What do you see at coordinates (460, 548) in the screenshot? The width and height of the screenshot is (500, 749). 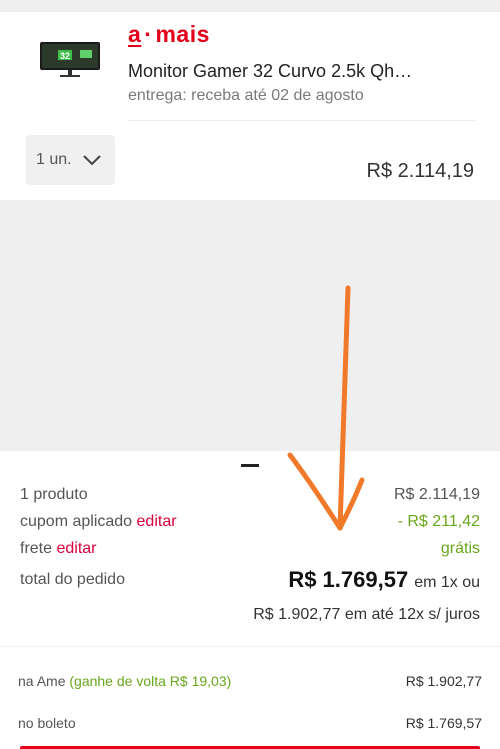 I see `shipping-value: grátis` at bounding box center [460, 548].